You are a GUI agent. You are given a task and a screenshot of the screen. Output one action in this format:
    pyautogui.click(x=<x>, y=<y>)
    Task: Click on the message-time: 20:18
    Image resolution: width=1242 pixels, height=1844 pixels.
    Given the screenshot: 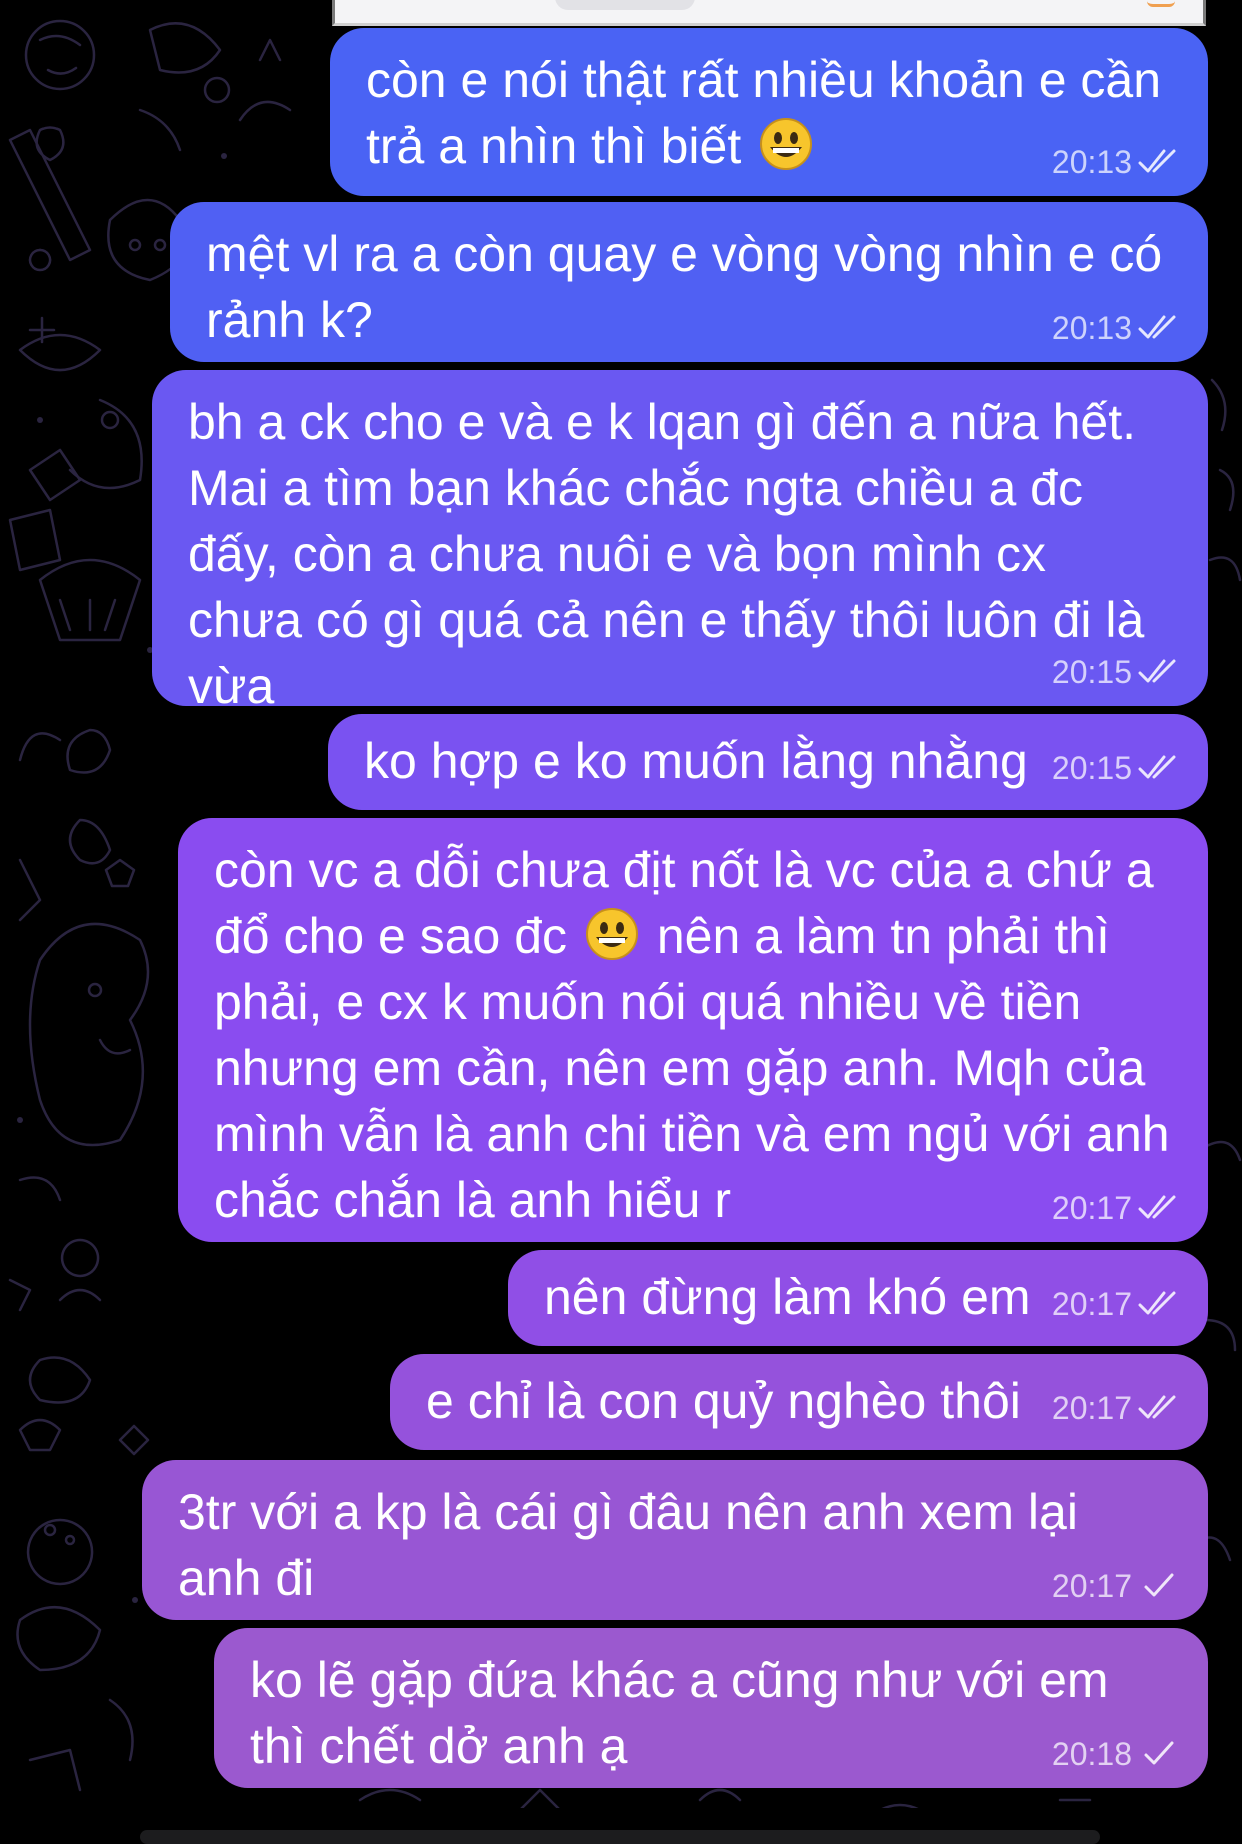 What is the action you would take?
    pyautogui.click(x=1091, y=1754)
    